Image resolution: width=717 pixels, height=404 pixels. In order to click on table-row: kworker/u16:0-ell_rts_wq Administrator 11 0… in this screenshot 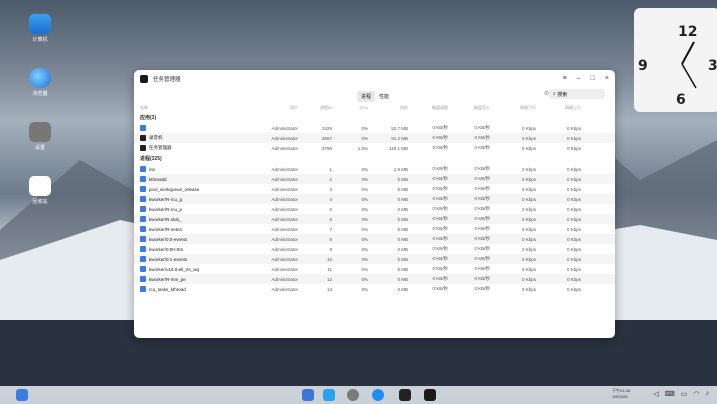, I will do `click(374, 269)`.